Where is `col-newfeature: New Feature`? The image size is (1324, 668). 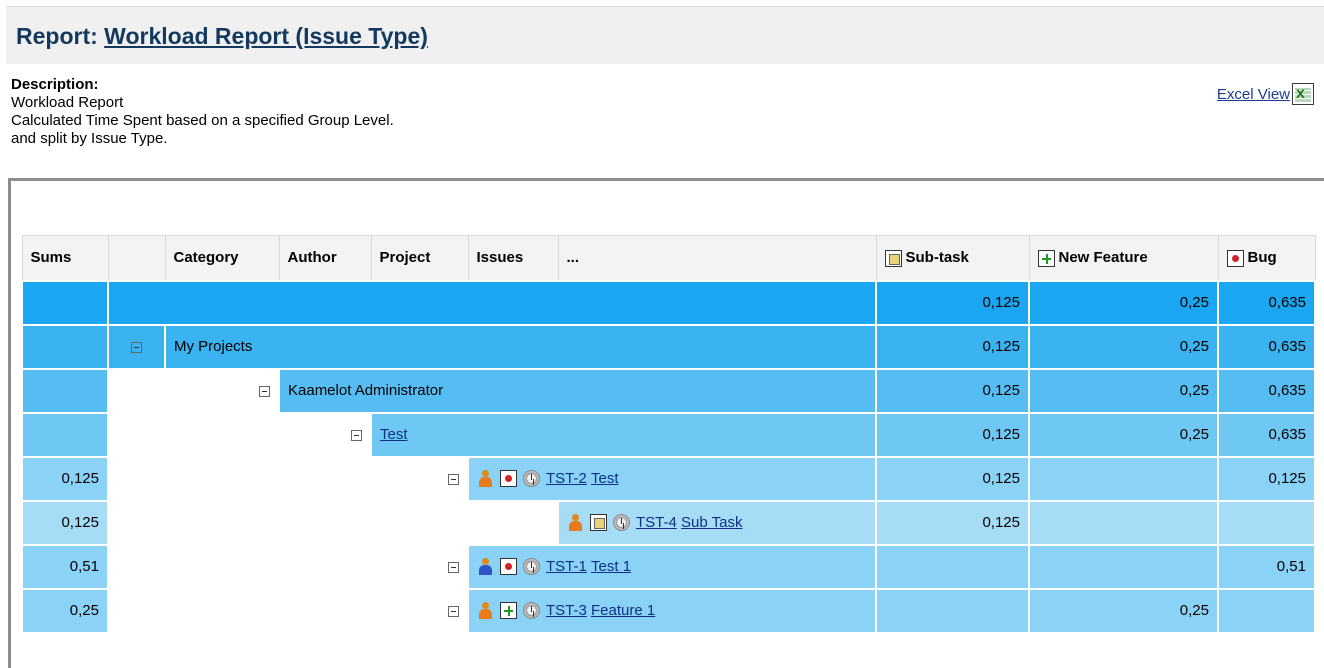
col-newfeature: New Feature is located at coordinates (1123, 258).